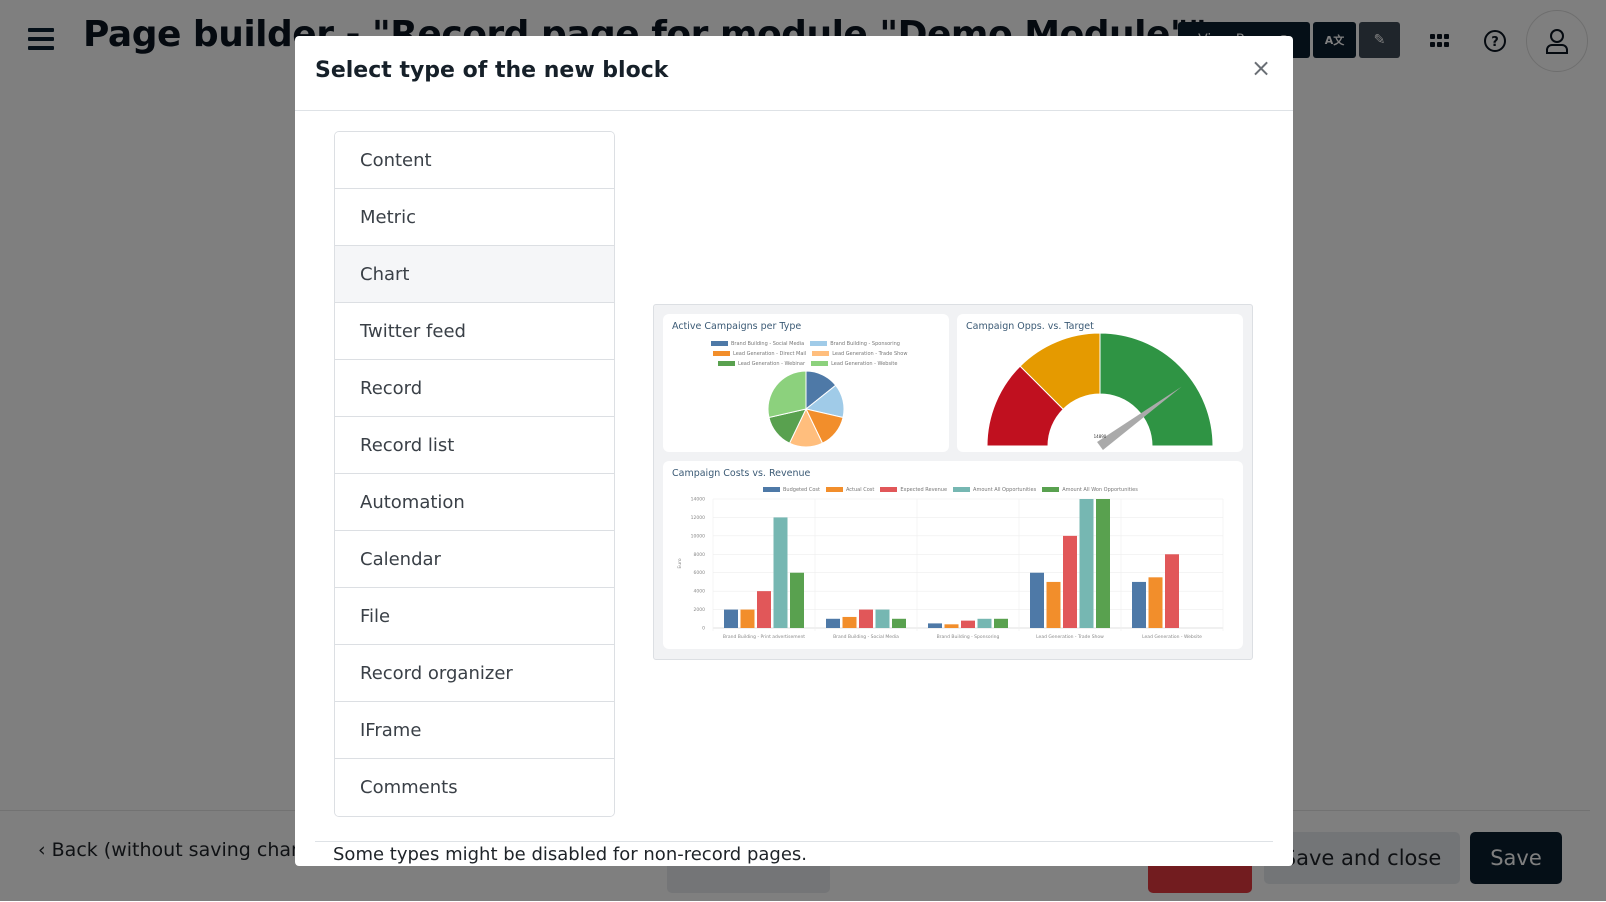 The height and width of the screenshot is (902, 1606). What do you see at coordinates (474, 274) in the screenshot?
I see `block-type-chart: Chart` at bounding box center [474, 274].